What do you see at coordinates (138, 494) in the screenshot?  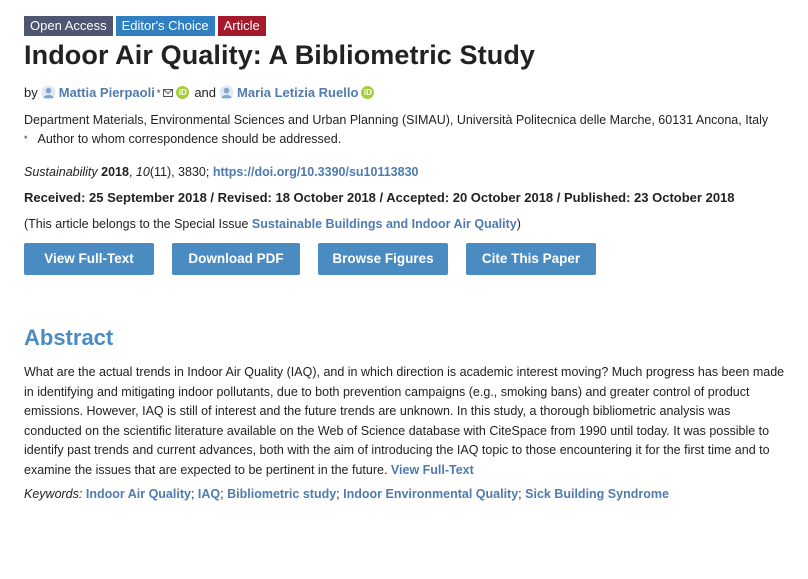 I see `keyword-link: Indoor Air Quality` at bounding box center [138, 494].